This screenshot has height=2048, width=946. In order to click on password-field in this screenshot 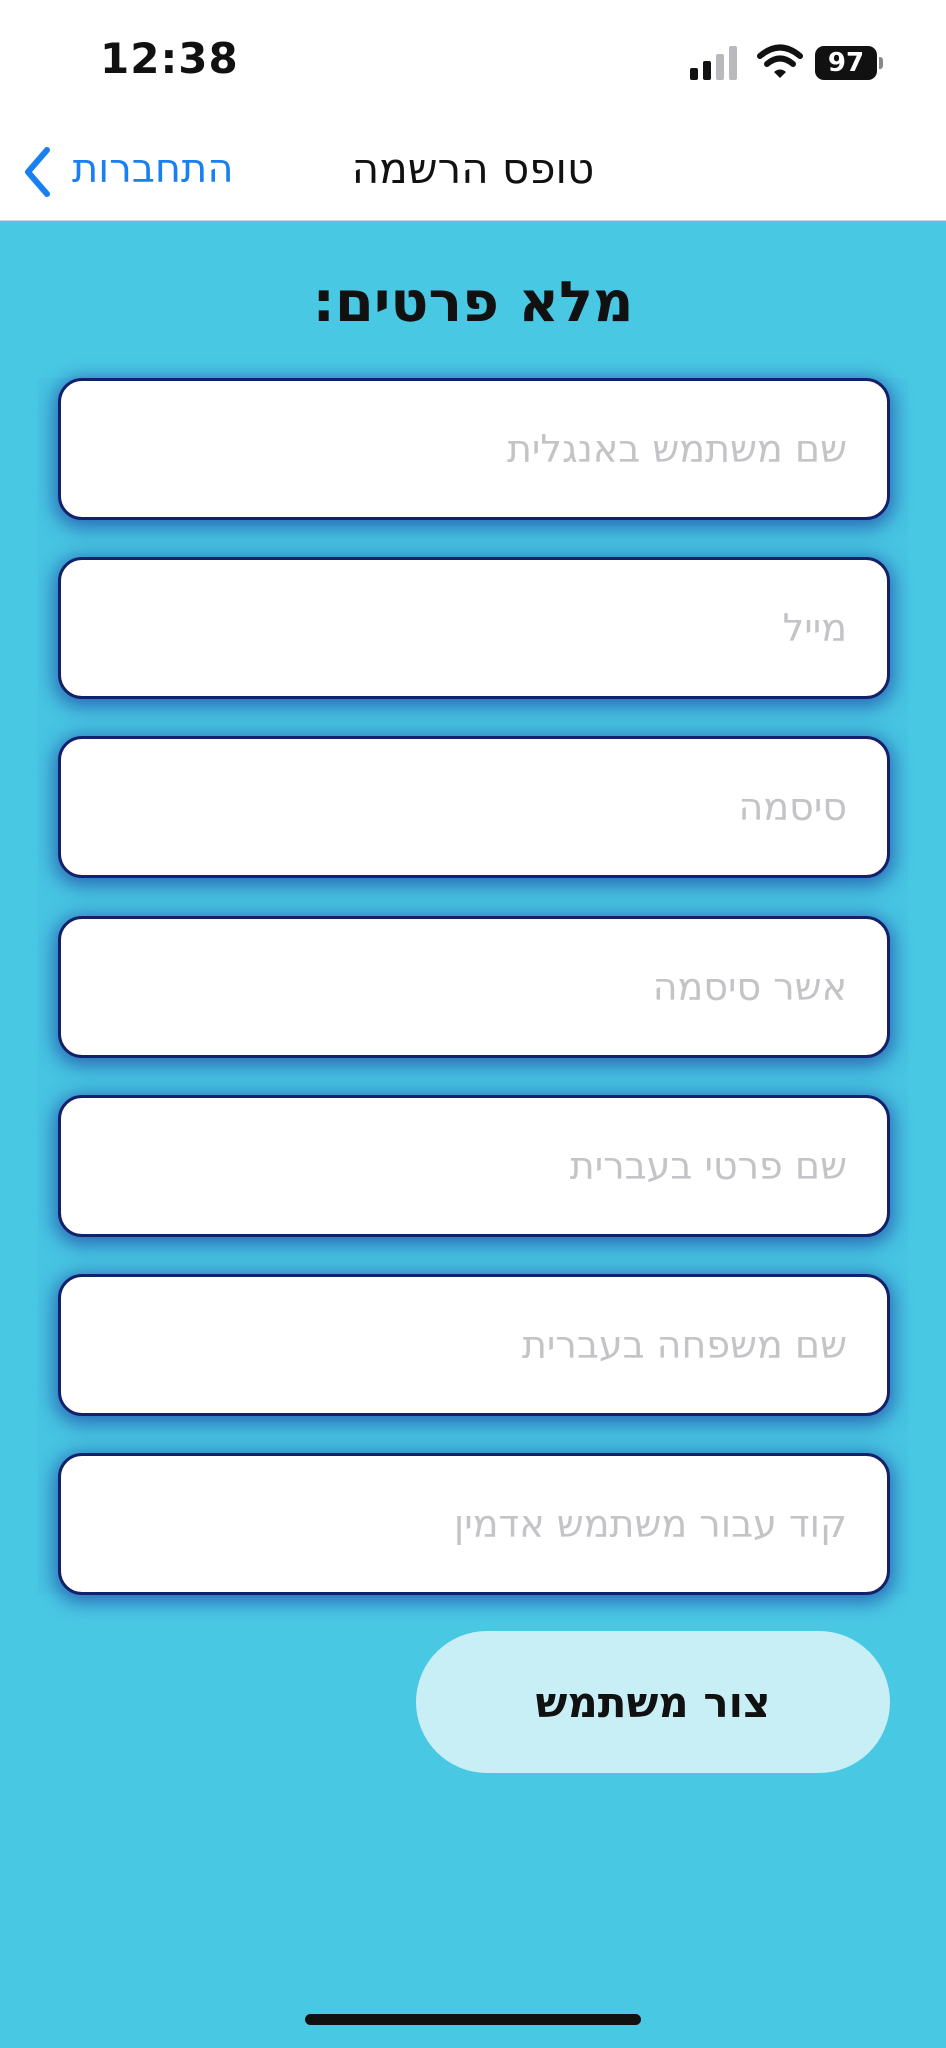, I will do `click(474, 807)`.